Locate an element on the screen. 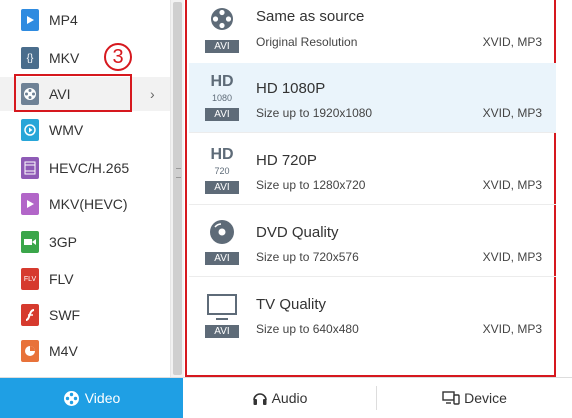 The width and height of the screenshot is (572, 418). preset-description: Size up to 720x576 is located at coordinates (307, 257).